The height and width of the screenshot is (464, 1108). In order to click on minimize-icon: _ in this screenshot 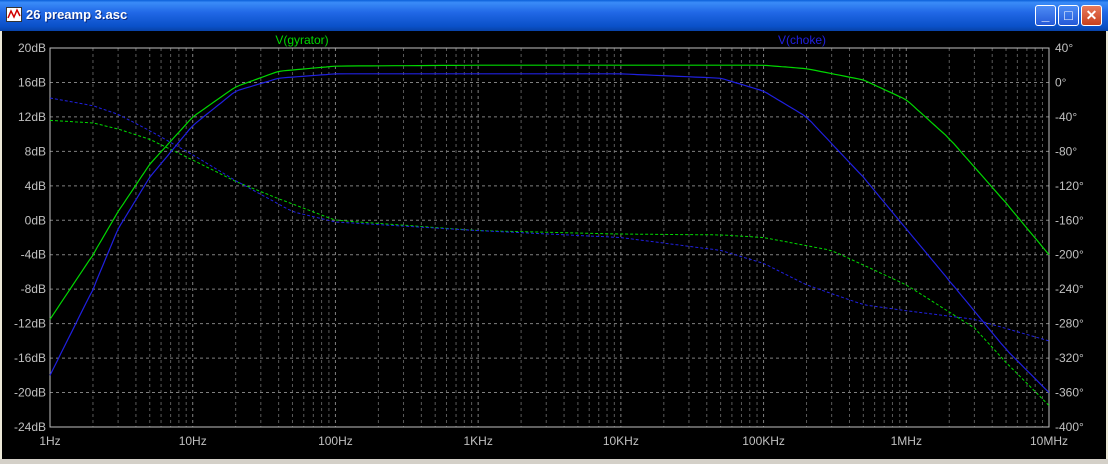, I will do `click(1045, 15)`.